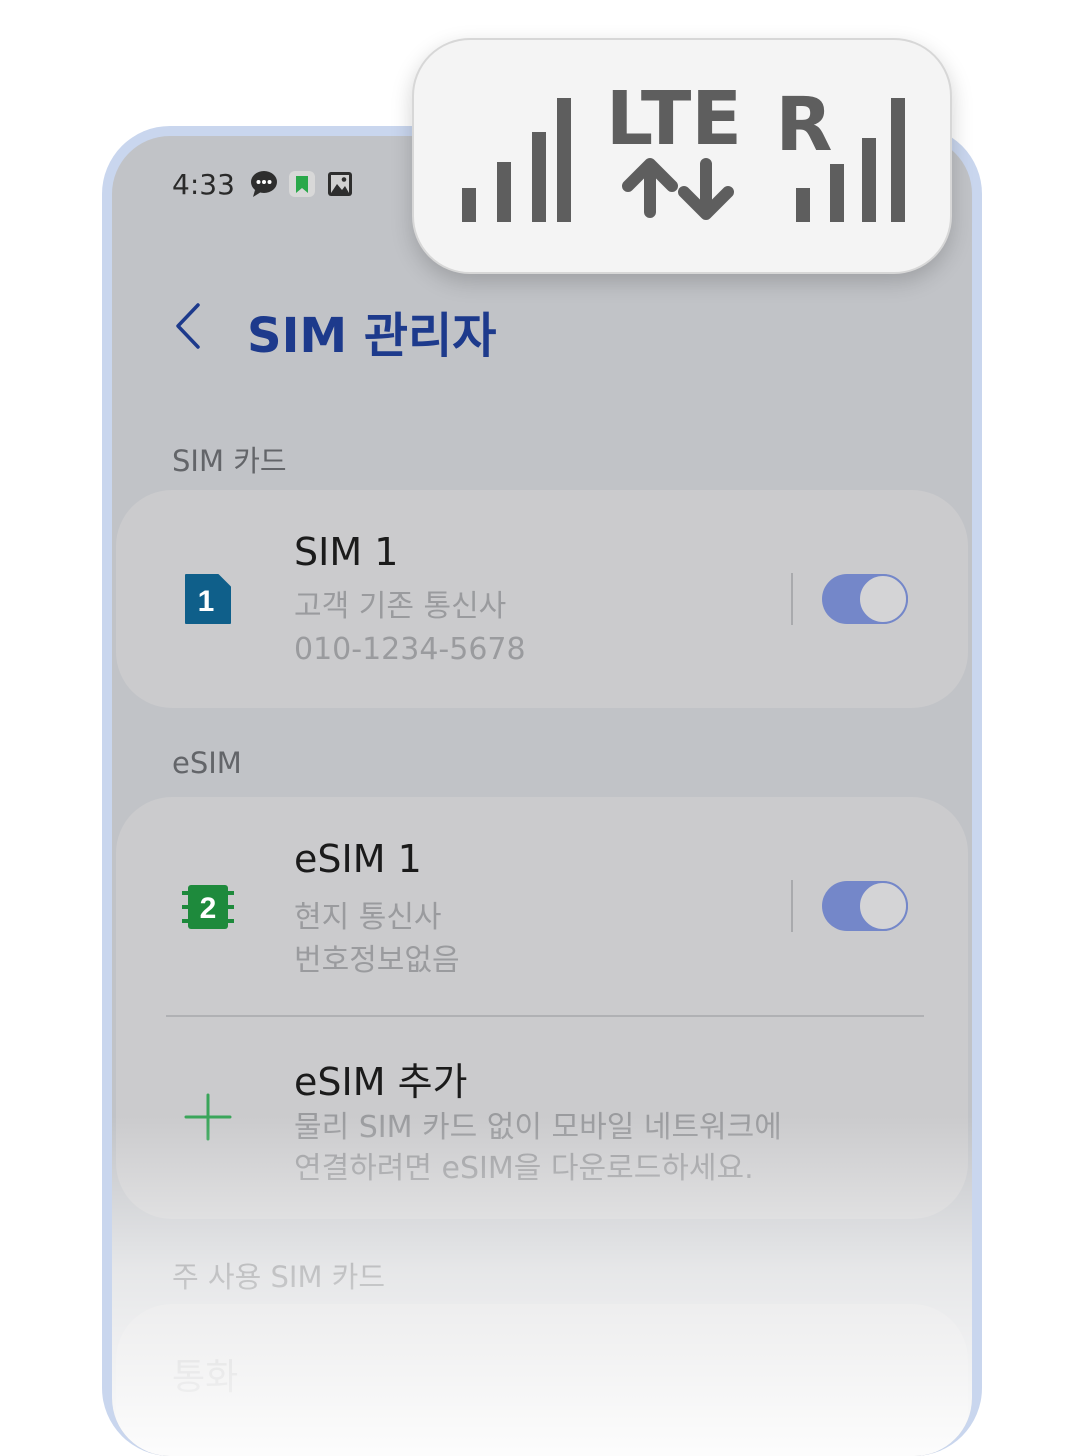 This screenshot has width=1080, height=1456. What do you see at coordinates (542, 906) in the screenshot?
I see `esim1-row: 2 eSIM 1 현지 통신사 번호정보없음` at bounding box center [542, 906].